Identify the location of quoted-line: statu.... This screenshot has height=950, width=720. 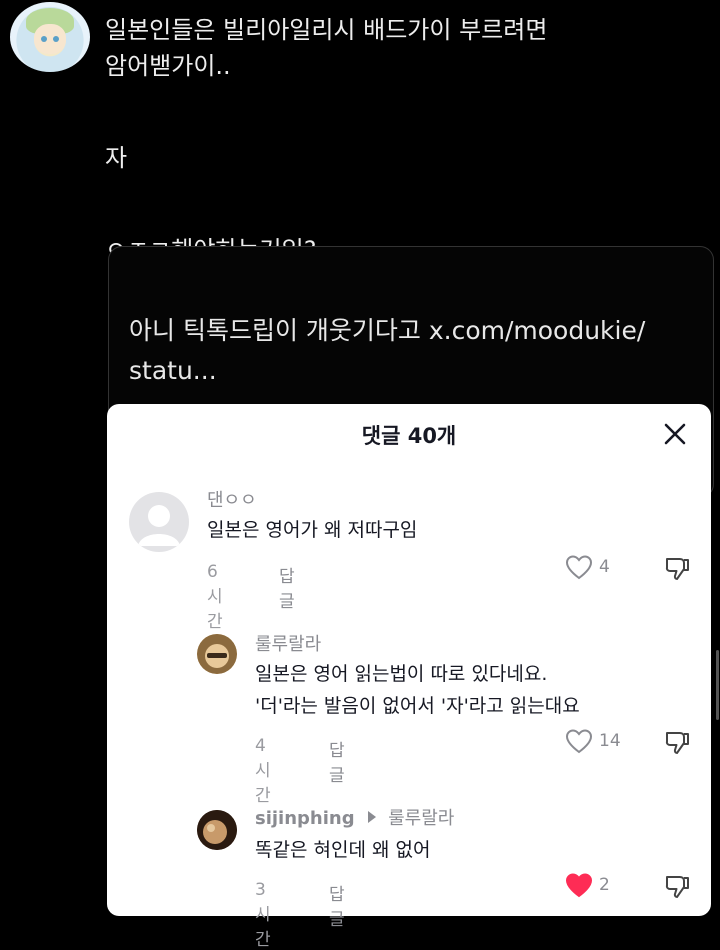
(173, 370).